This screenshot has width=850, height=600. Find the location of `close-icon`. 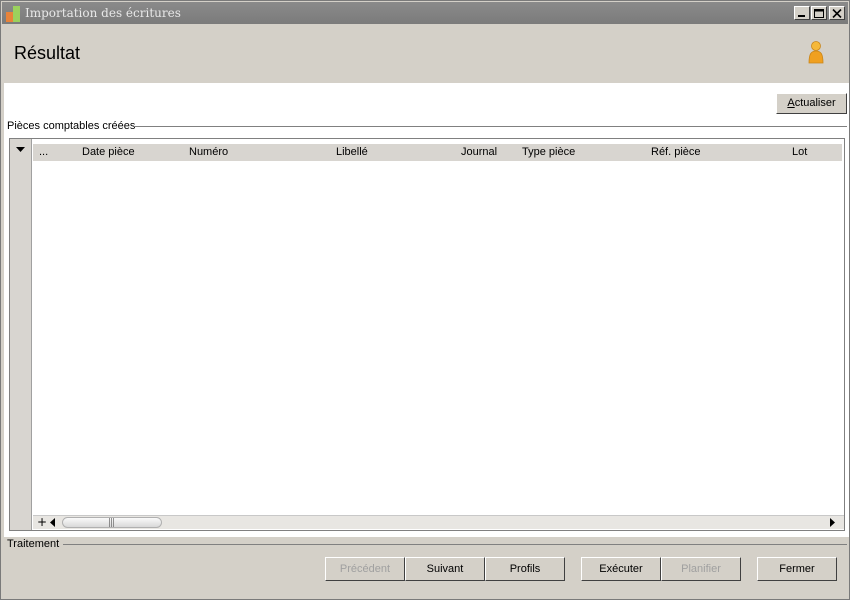

close-icon is located at coordinates (837, 13).